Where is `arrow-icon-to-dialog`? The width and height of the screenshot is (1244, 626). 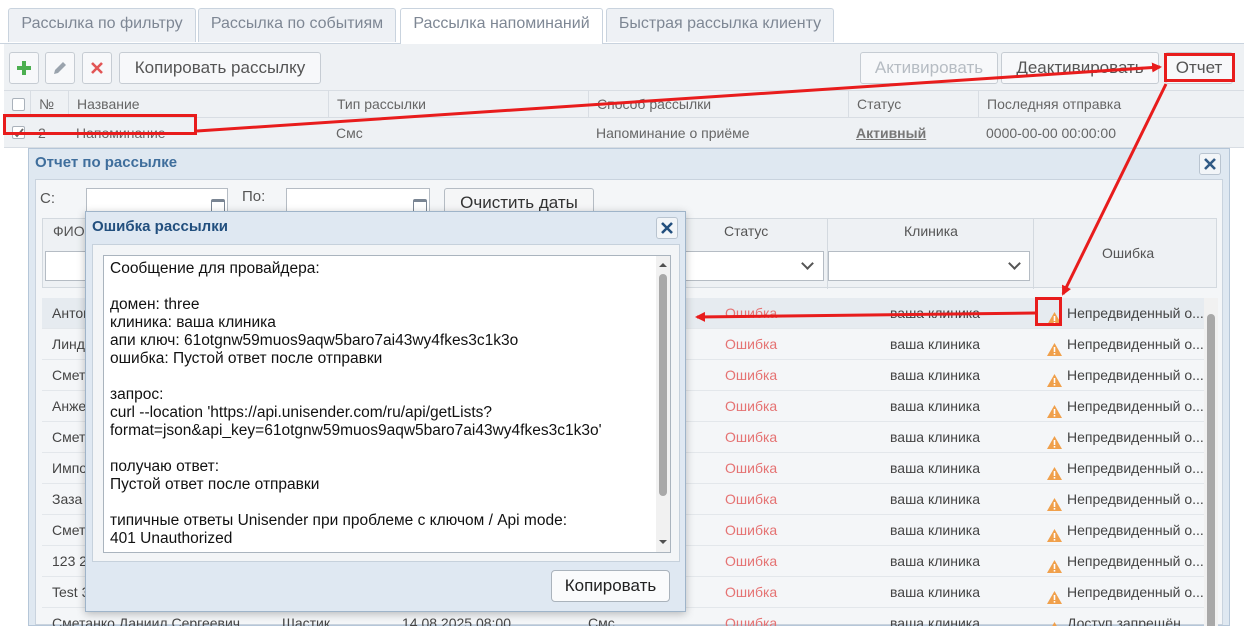
arrow-icon-to-dialog is located at coordinates (865, 316).